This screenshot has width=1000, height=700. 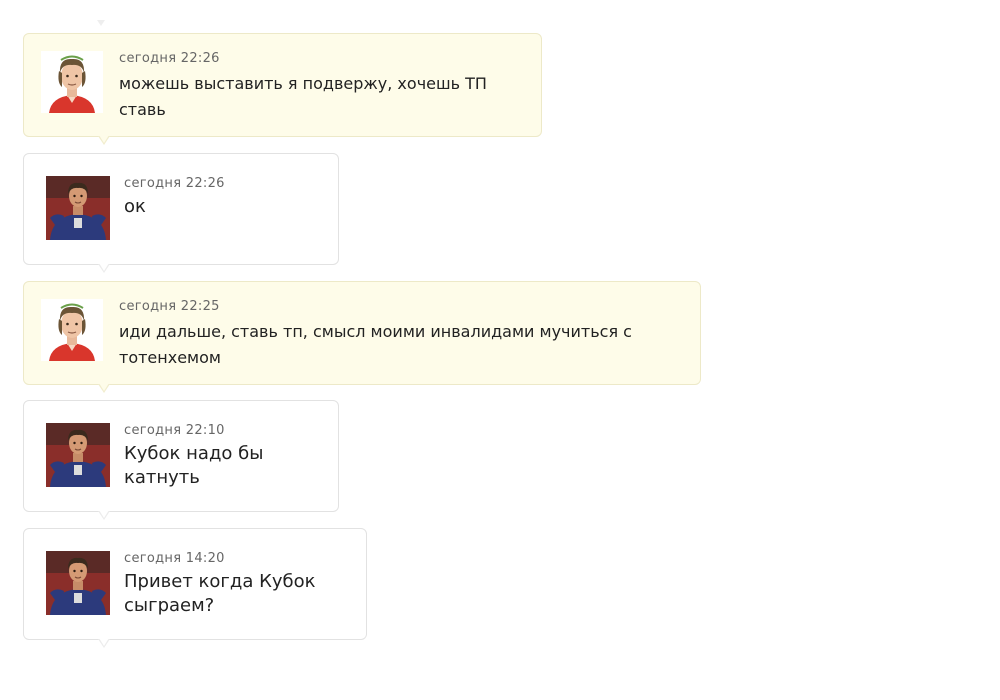 What do you see at coordinates (181, 213) in the screenshot?
I see `message-item: сегодня 22:26 ок` at bounding box center [181, 213].